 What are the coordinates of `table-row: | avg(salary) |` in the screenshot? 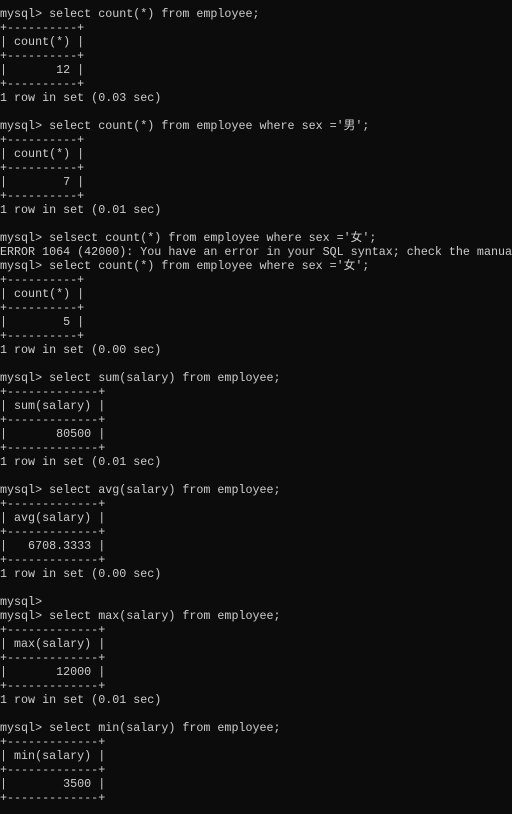 It's located at (53, 518).